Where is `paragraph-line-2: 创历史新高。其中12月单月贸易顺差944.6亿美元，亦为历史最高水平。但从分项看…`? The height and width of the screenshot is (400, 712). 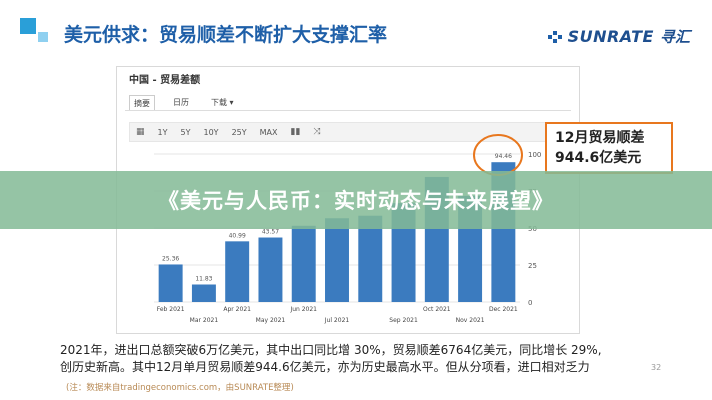 paragraph-line-2: 创历史新高。其中12月单月贸易顺差944.6亿美元，亦为历史最高水平。但从分项看… is located at coordinates (325, 367).